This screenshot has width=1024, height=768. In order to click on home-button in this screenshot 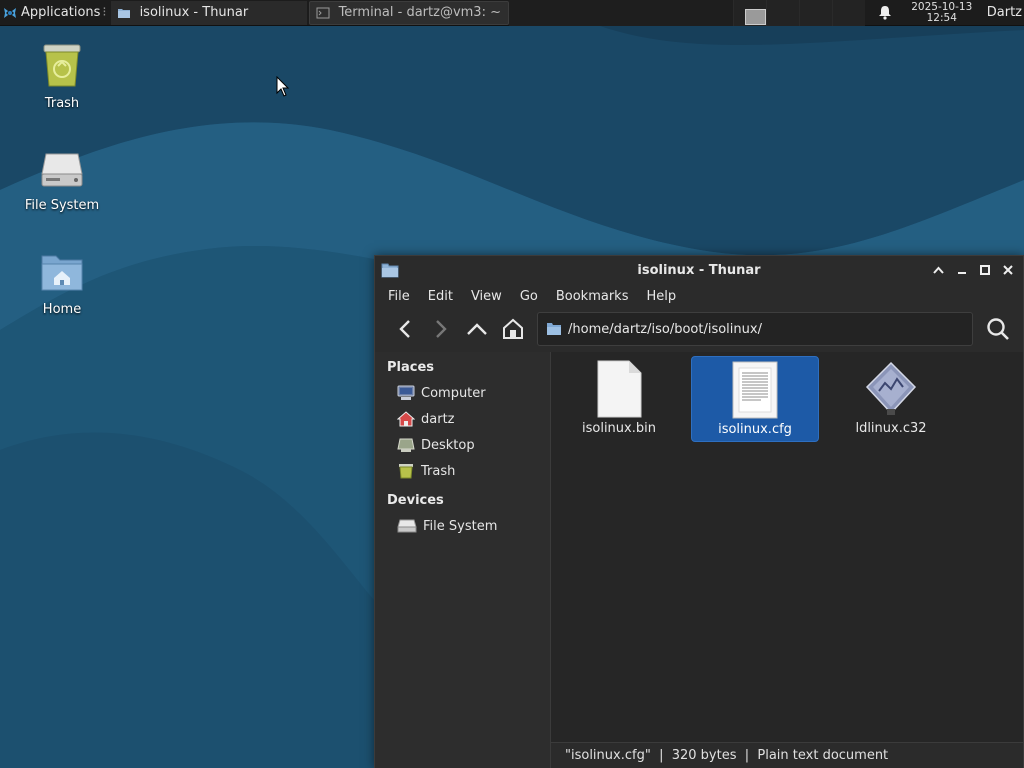, I will do `click(513, 329)`.